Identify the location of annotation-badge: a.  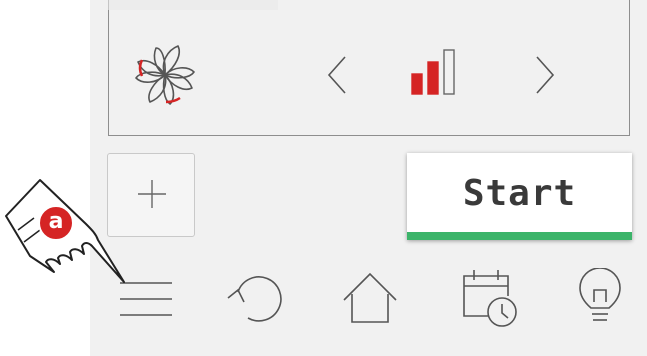
(56, 223).